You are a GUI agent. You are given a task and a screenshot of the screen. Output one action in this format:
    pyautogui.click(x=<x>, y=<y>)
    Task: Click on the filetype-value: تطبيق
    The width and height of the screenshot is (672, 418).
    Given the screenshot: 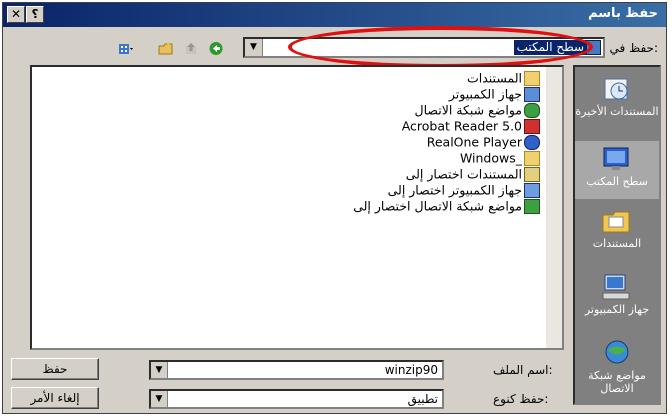 What is the action you would take?
    pyautogui.click(x=422, y=399)
    